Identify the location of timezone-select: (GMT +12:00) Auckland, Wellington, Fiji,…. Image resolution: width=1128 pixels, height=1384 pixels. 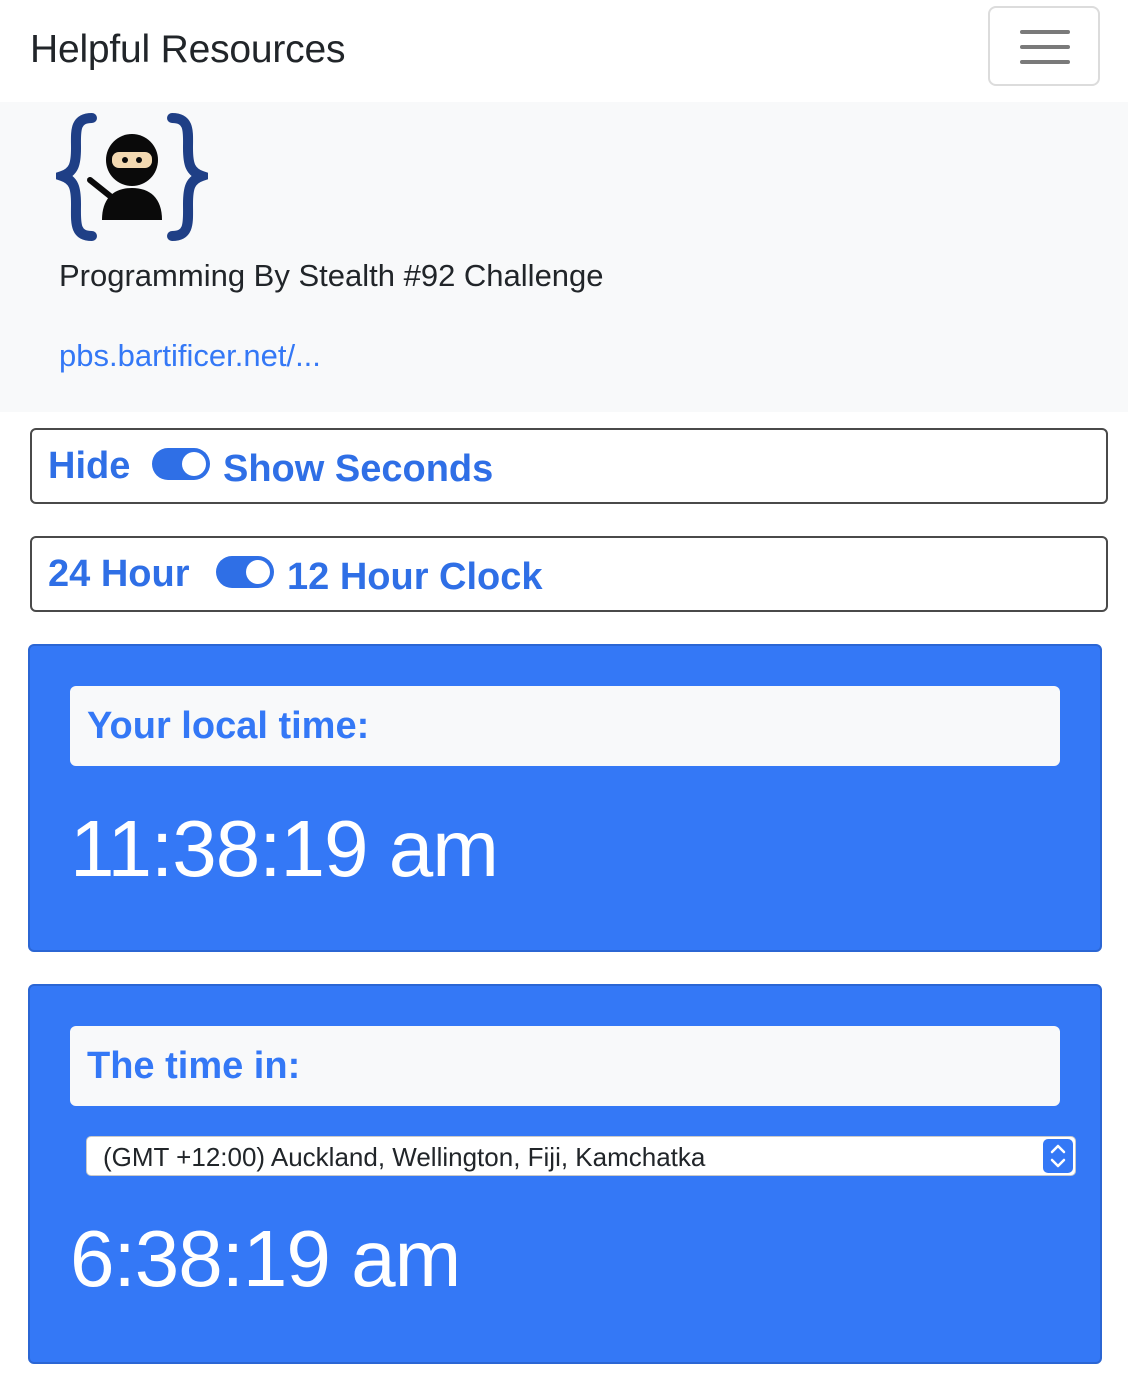
(581, 1156).